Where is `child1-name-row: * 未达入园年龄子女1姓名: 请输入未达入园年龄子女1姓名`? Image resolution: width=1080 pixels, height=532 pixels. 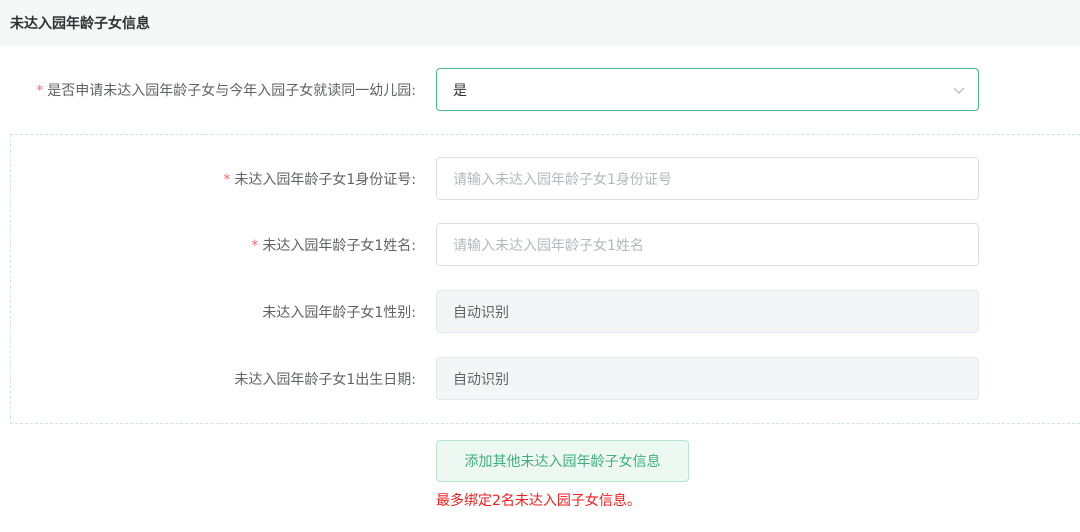
child1-name-row: * 未达入园年龄子女1姓名: 请输入未达入园年龄子女1姓名 is located at coordinates (540, 245).